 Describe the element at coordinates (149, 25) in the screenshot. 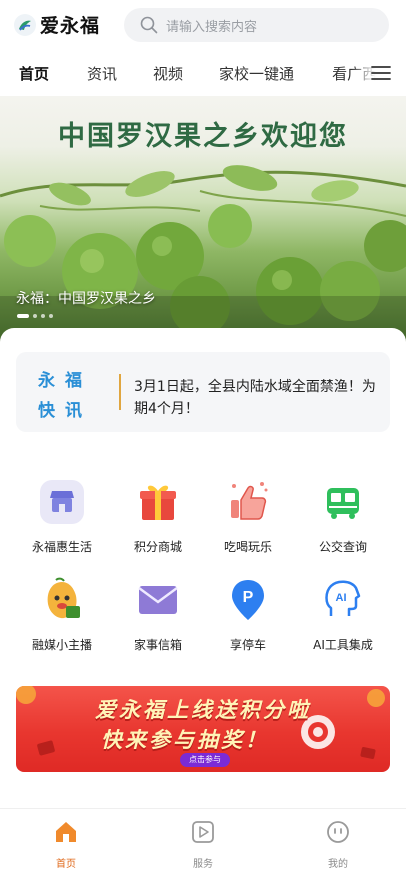

I see `search-icon` at that location.